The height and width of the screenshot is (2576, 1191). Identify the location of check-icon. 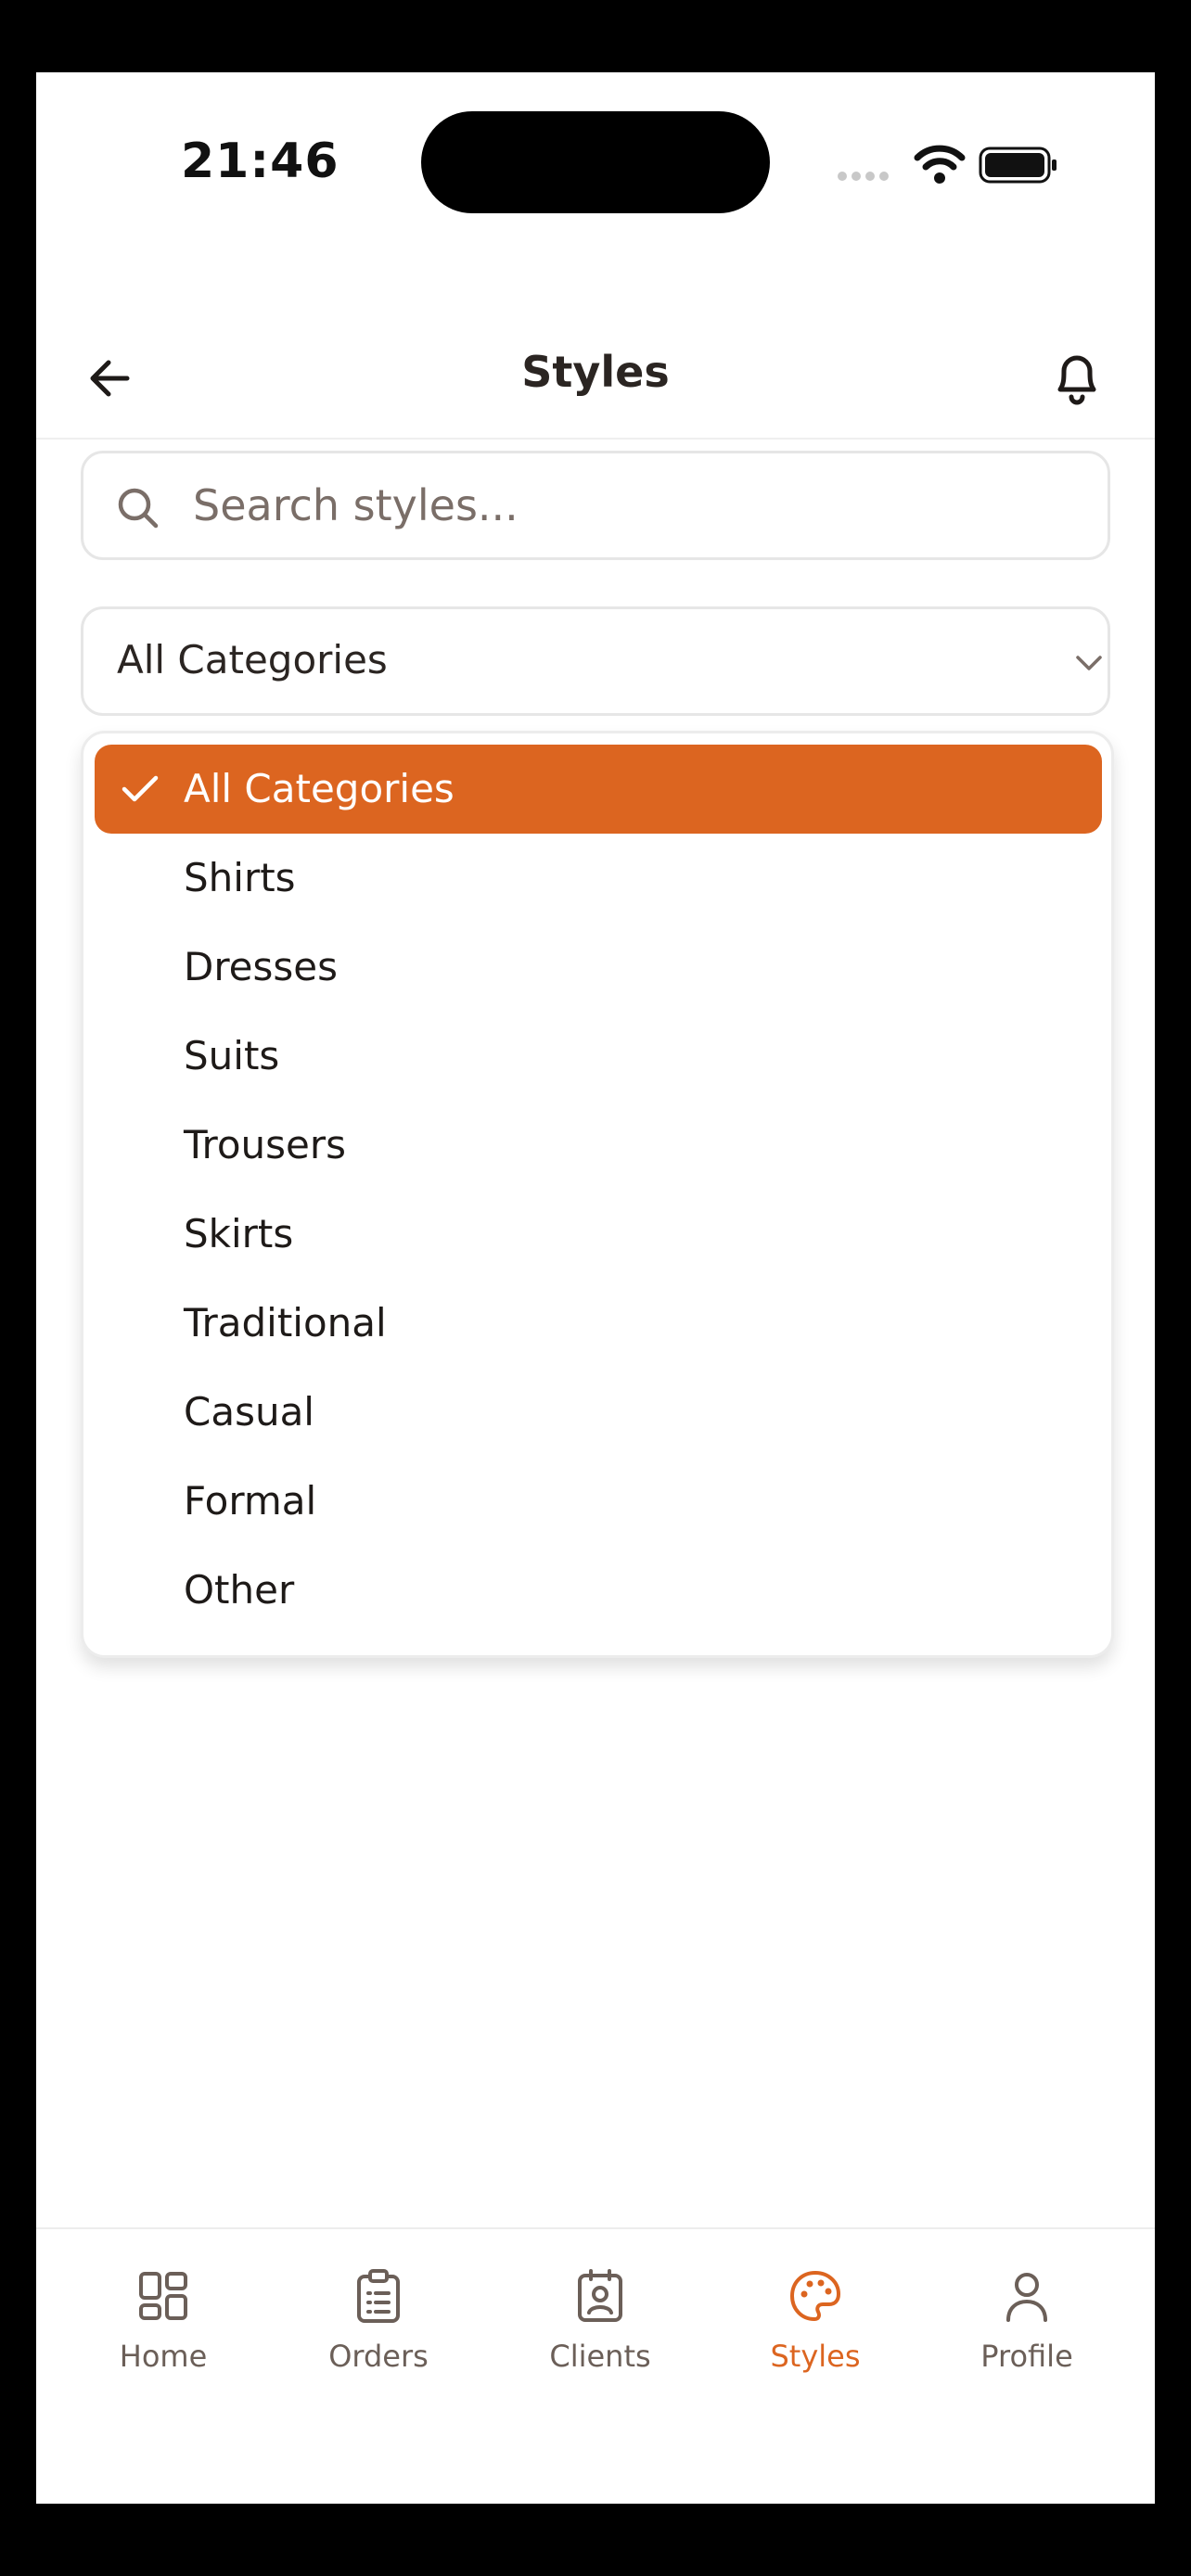
(140, 789).